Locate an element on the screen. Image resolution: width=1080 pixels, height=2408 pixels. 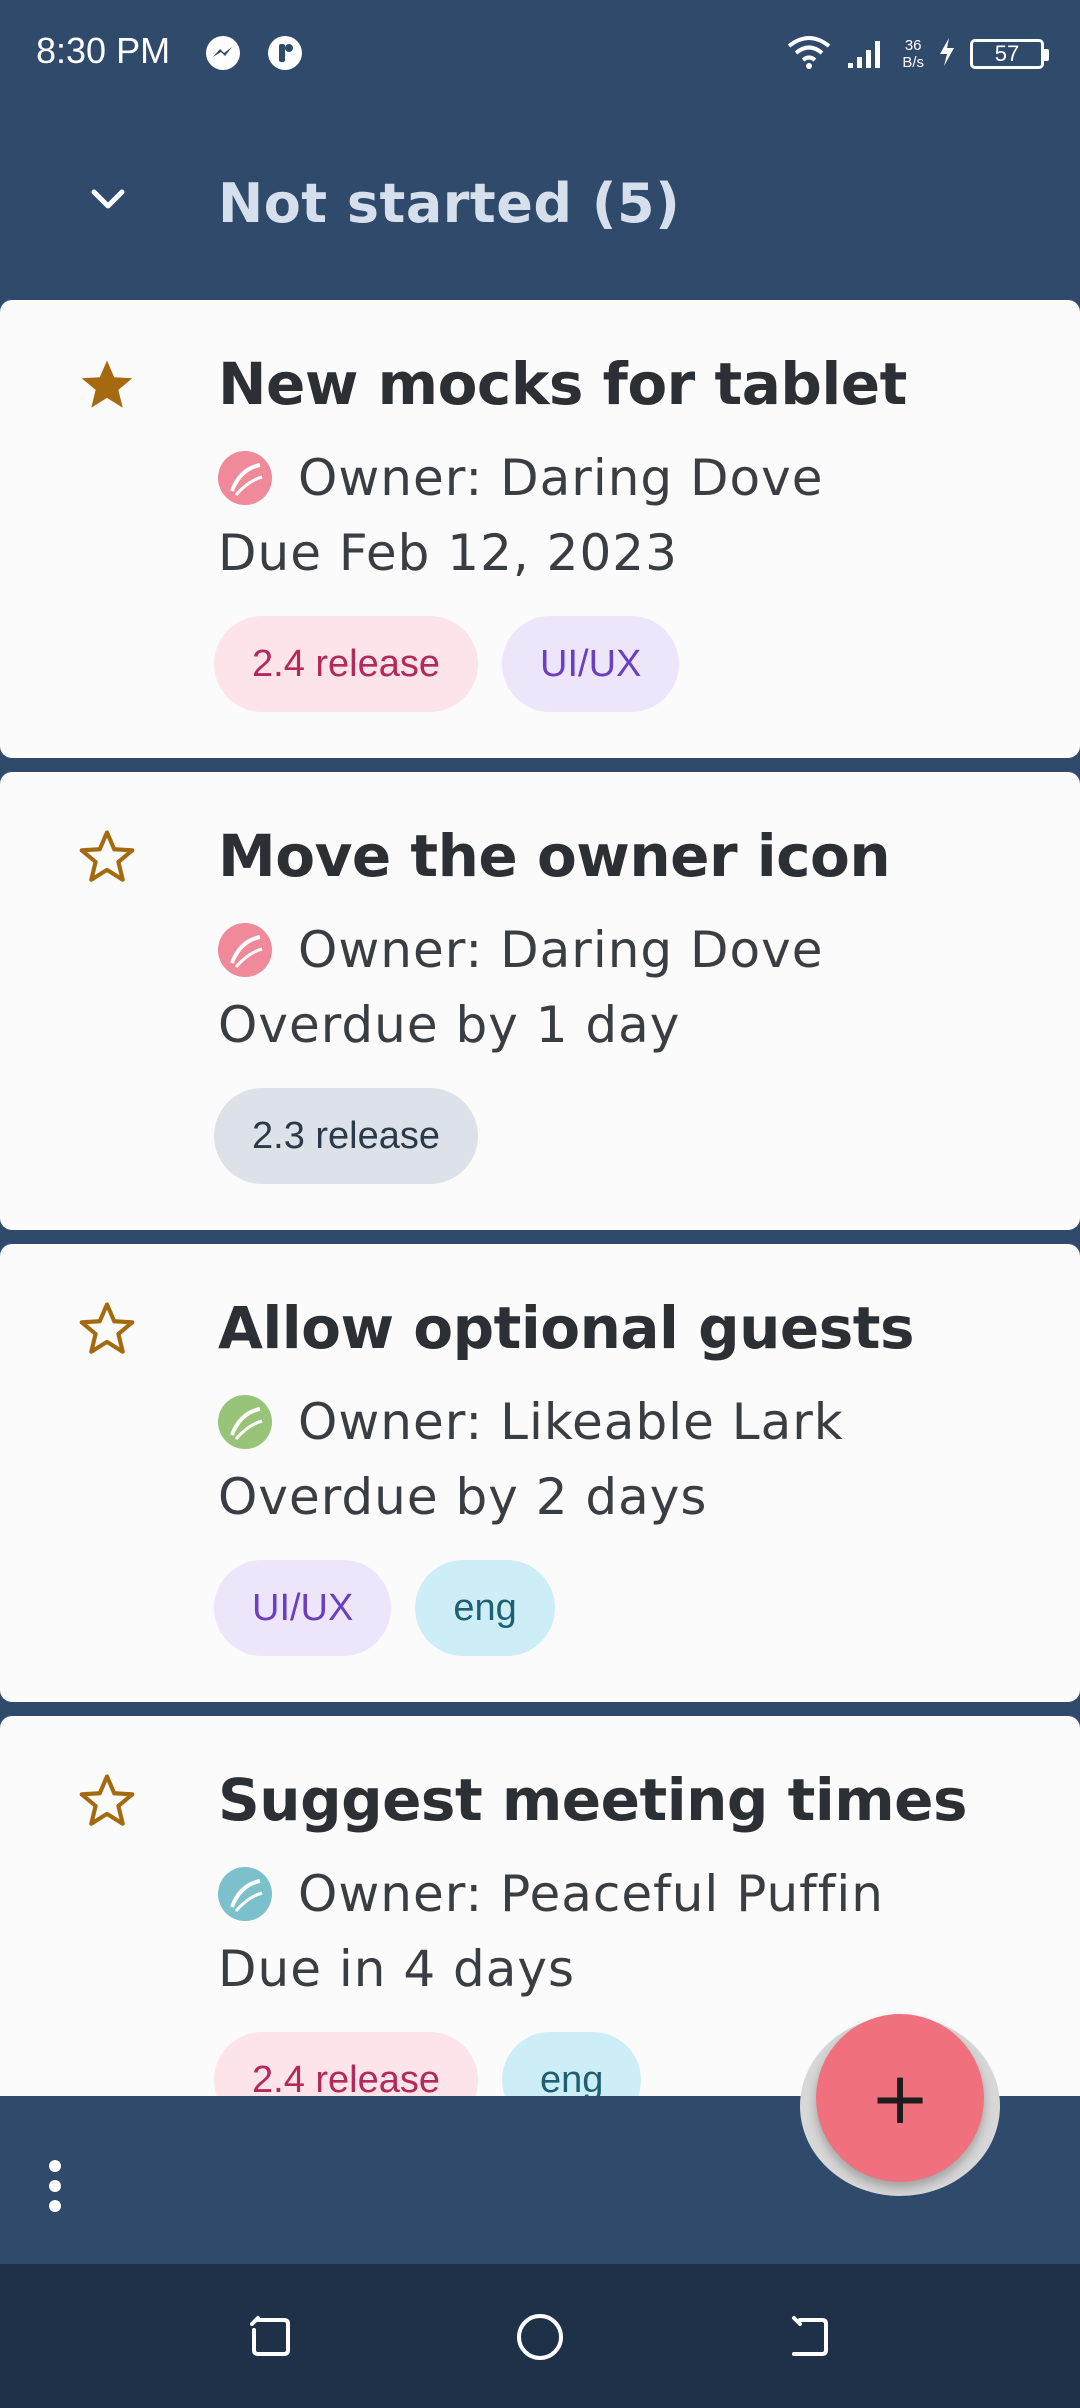
app-notification-icon is located at coordinates (285, 53).